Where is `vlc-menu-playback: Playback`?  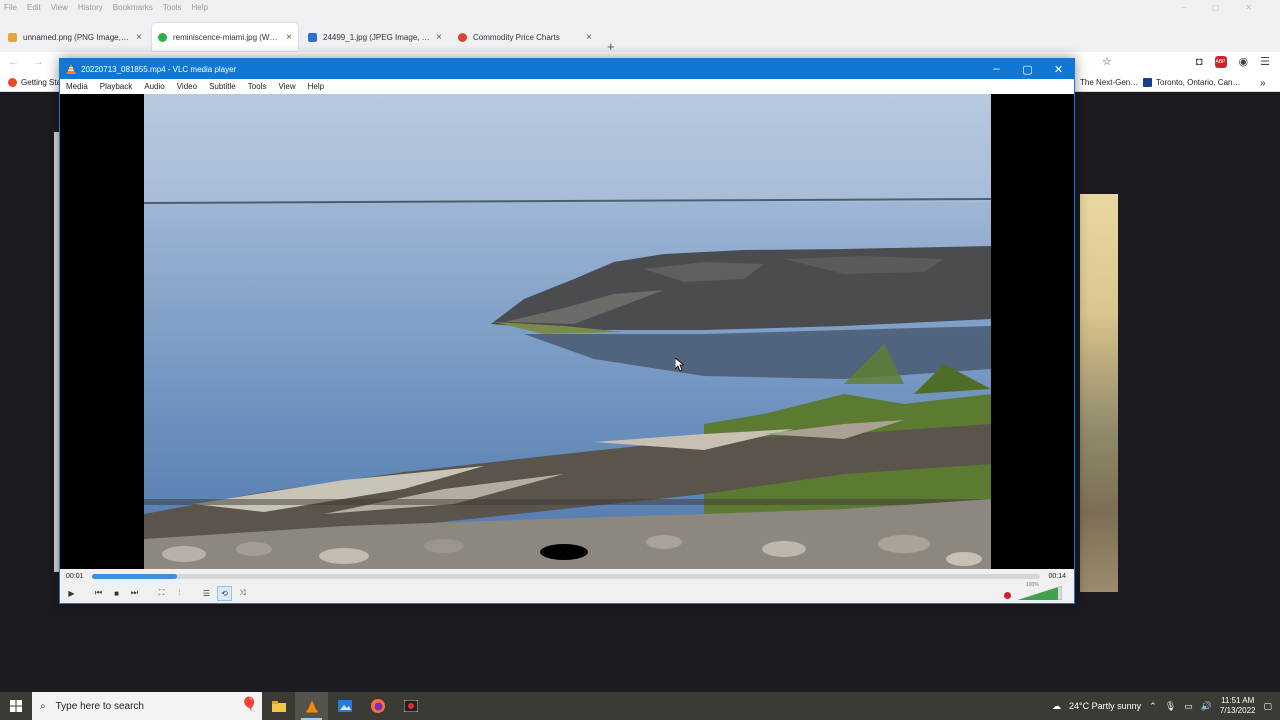
vlc-menu-playback: Playback is located at coordinates (119, 86).